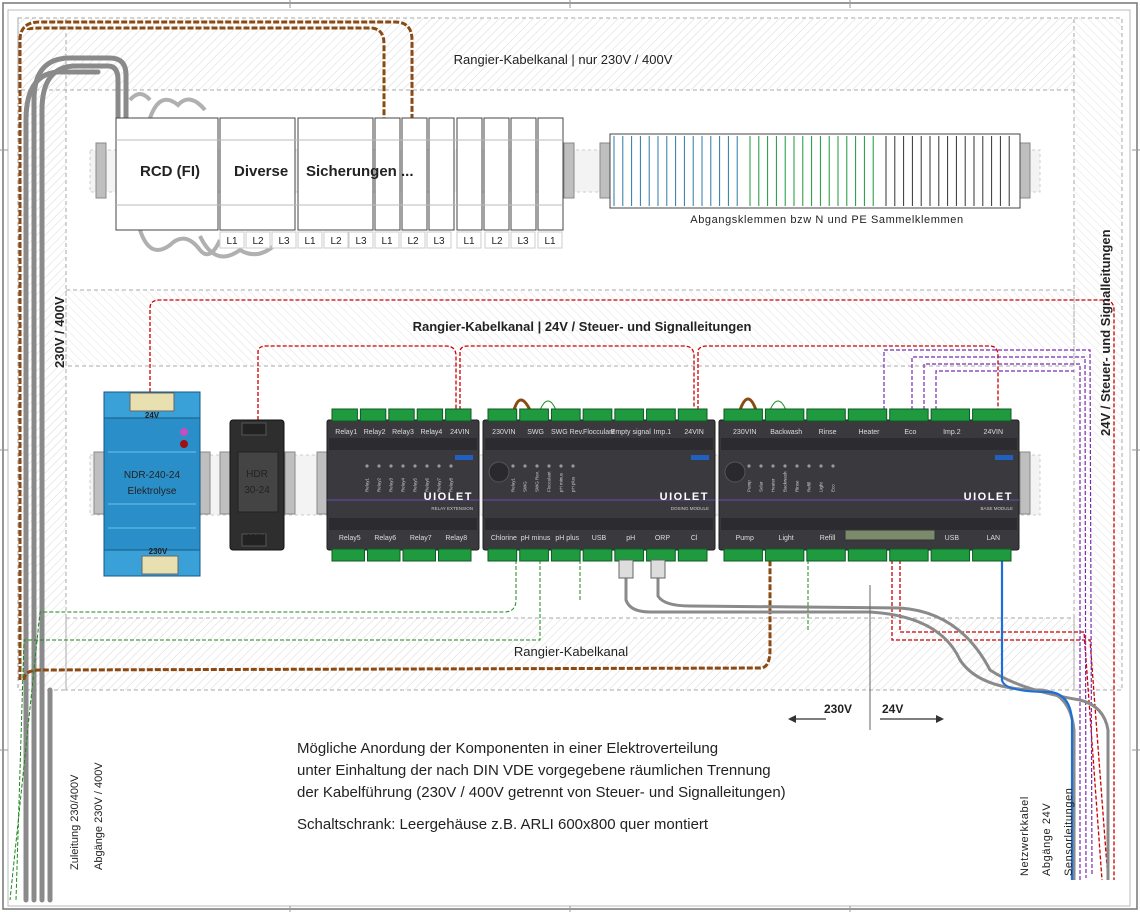  Describe the element at coordinates (815, 171) in the screenshot. I see `terminal-block` at that location.